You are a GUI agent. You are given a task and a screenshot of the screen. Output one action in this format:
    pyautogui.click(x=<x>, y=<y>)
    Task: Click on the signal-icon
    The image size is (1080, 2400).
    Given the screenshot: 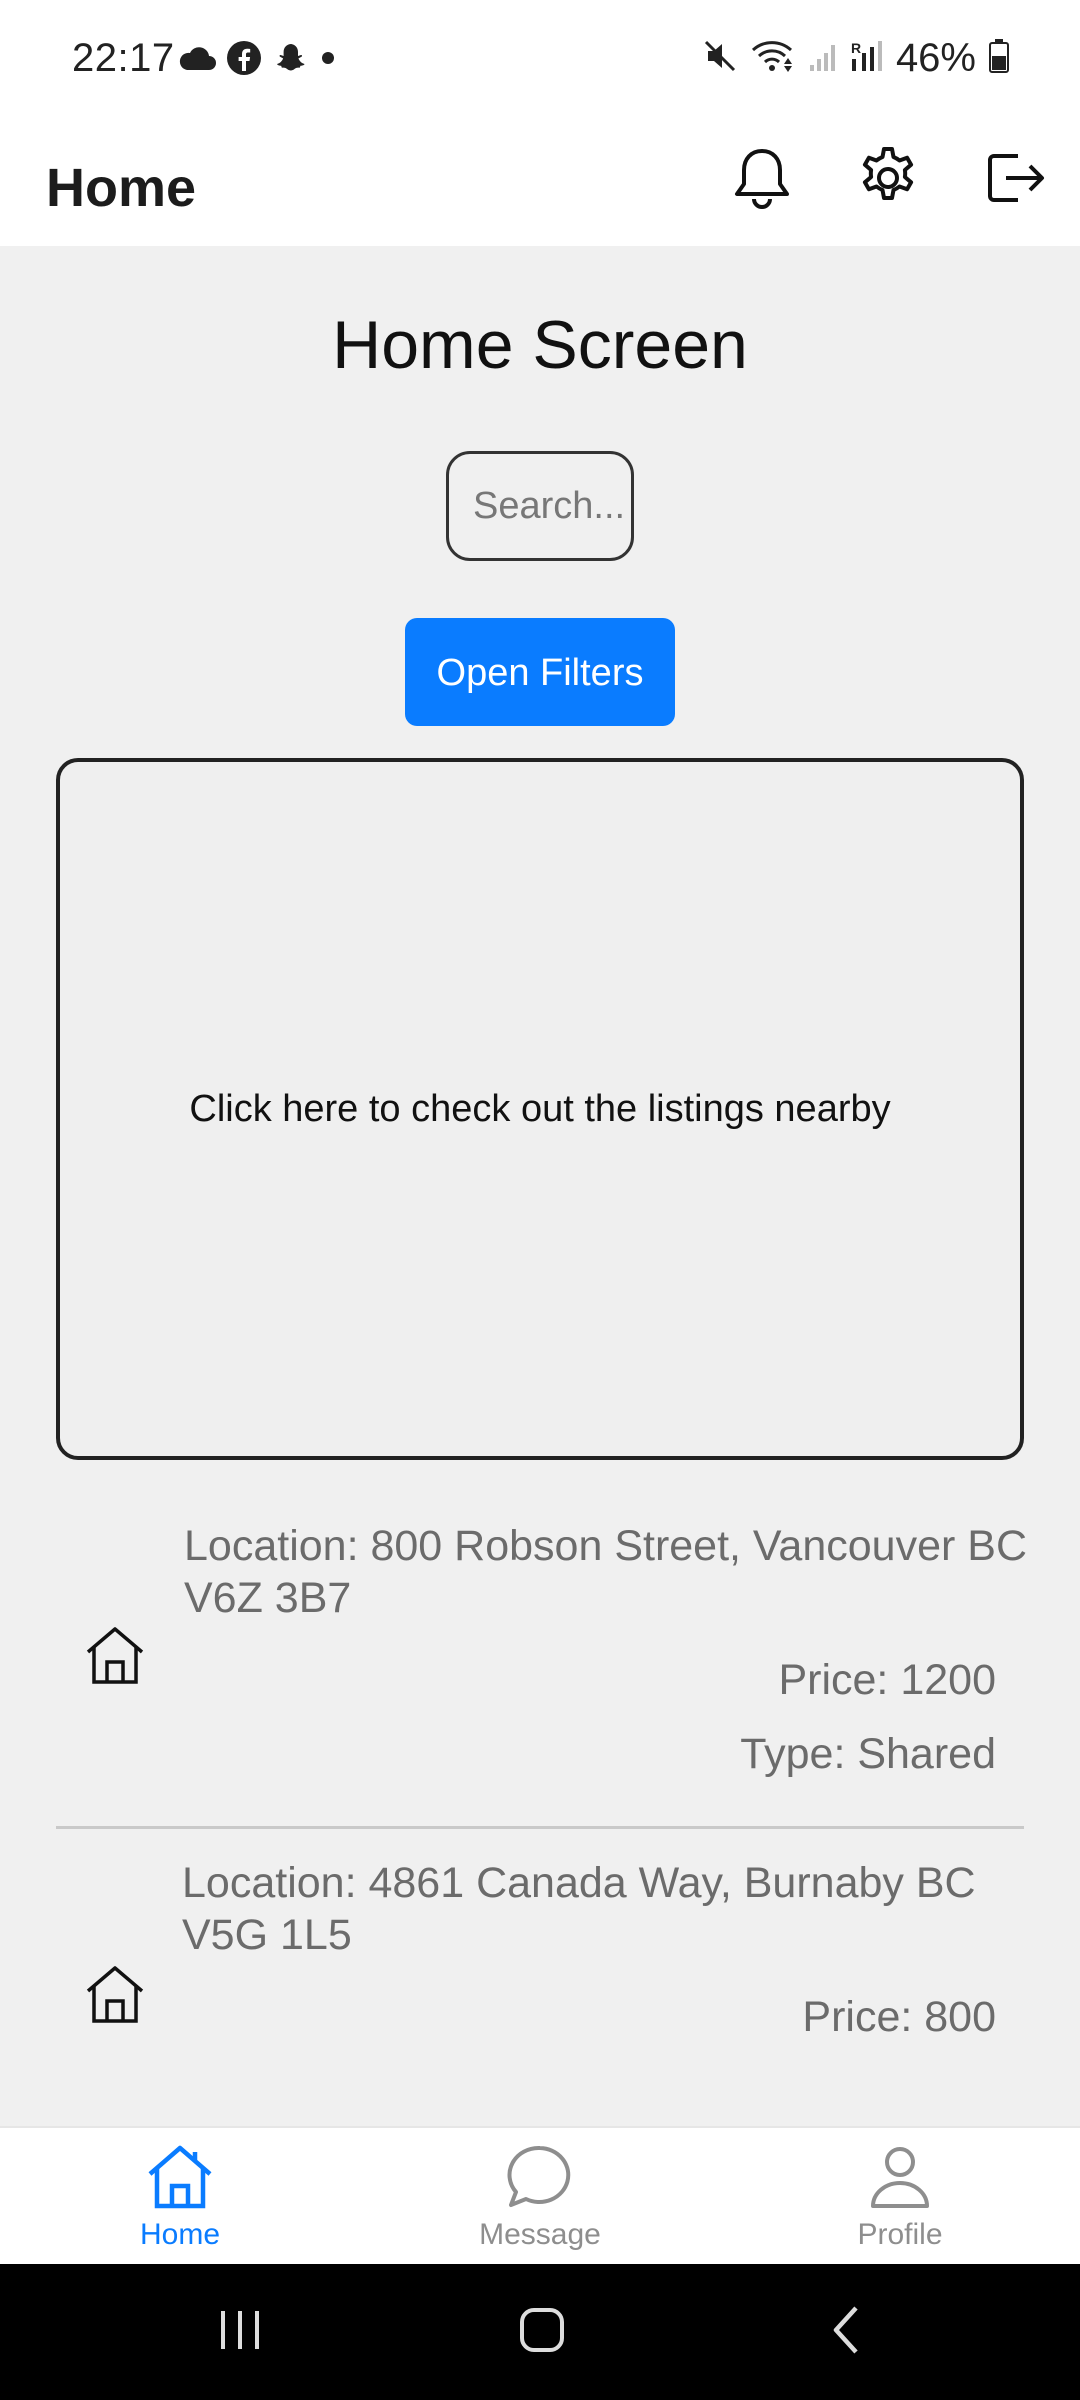 What is the action you would take?
    pyautogui.click(x=823, y=58)
    